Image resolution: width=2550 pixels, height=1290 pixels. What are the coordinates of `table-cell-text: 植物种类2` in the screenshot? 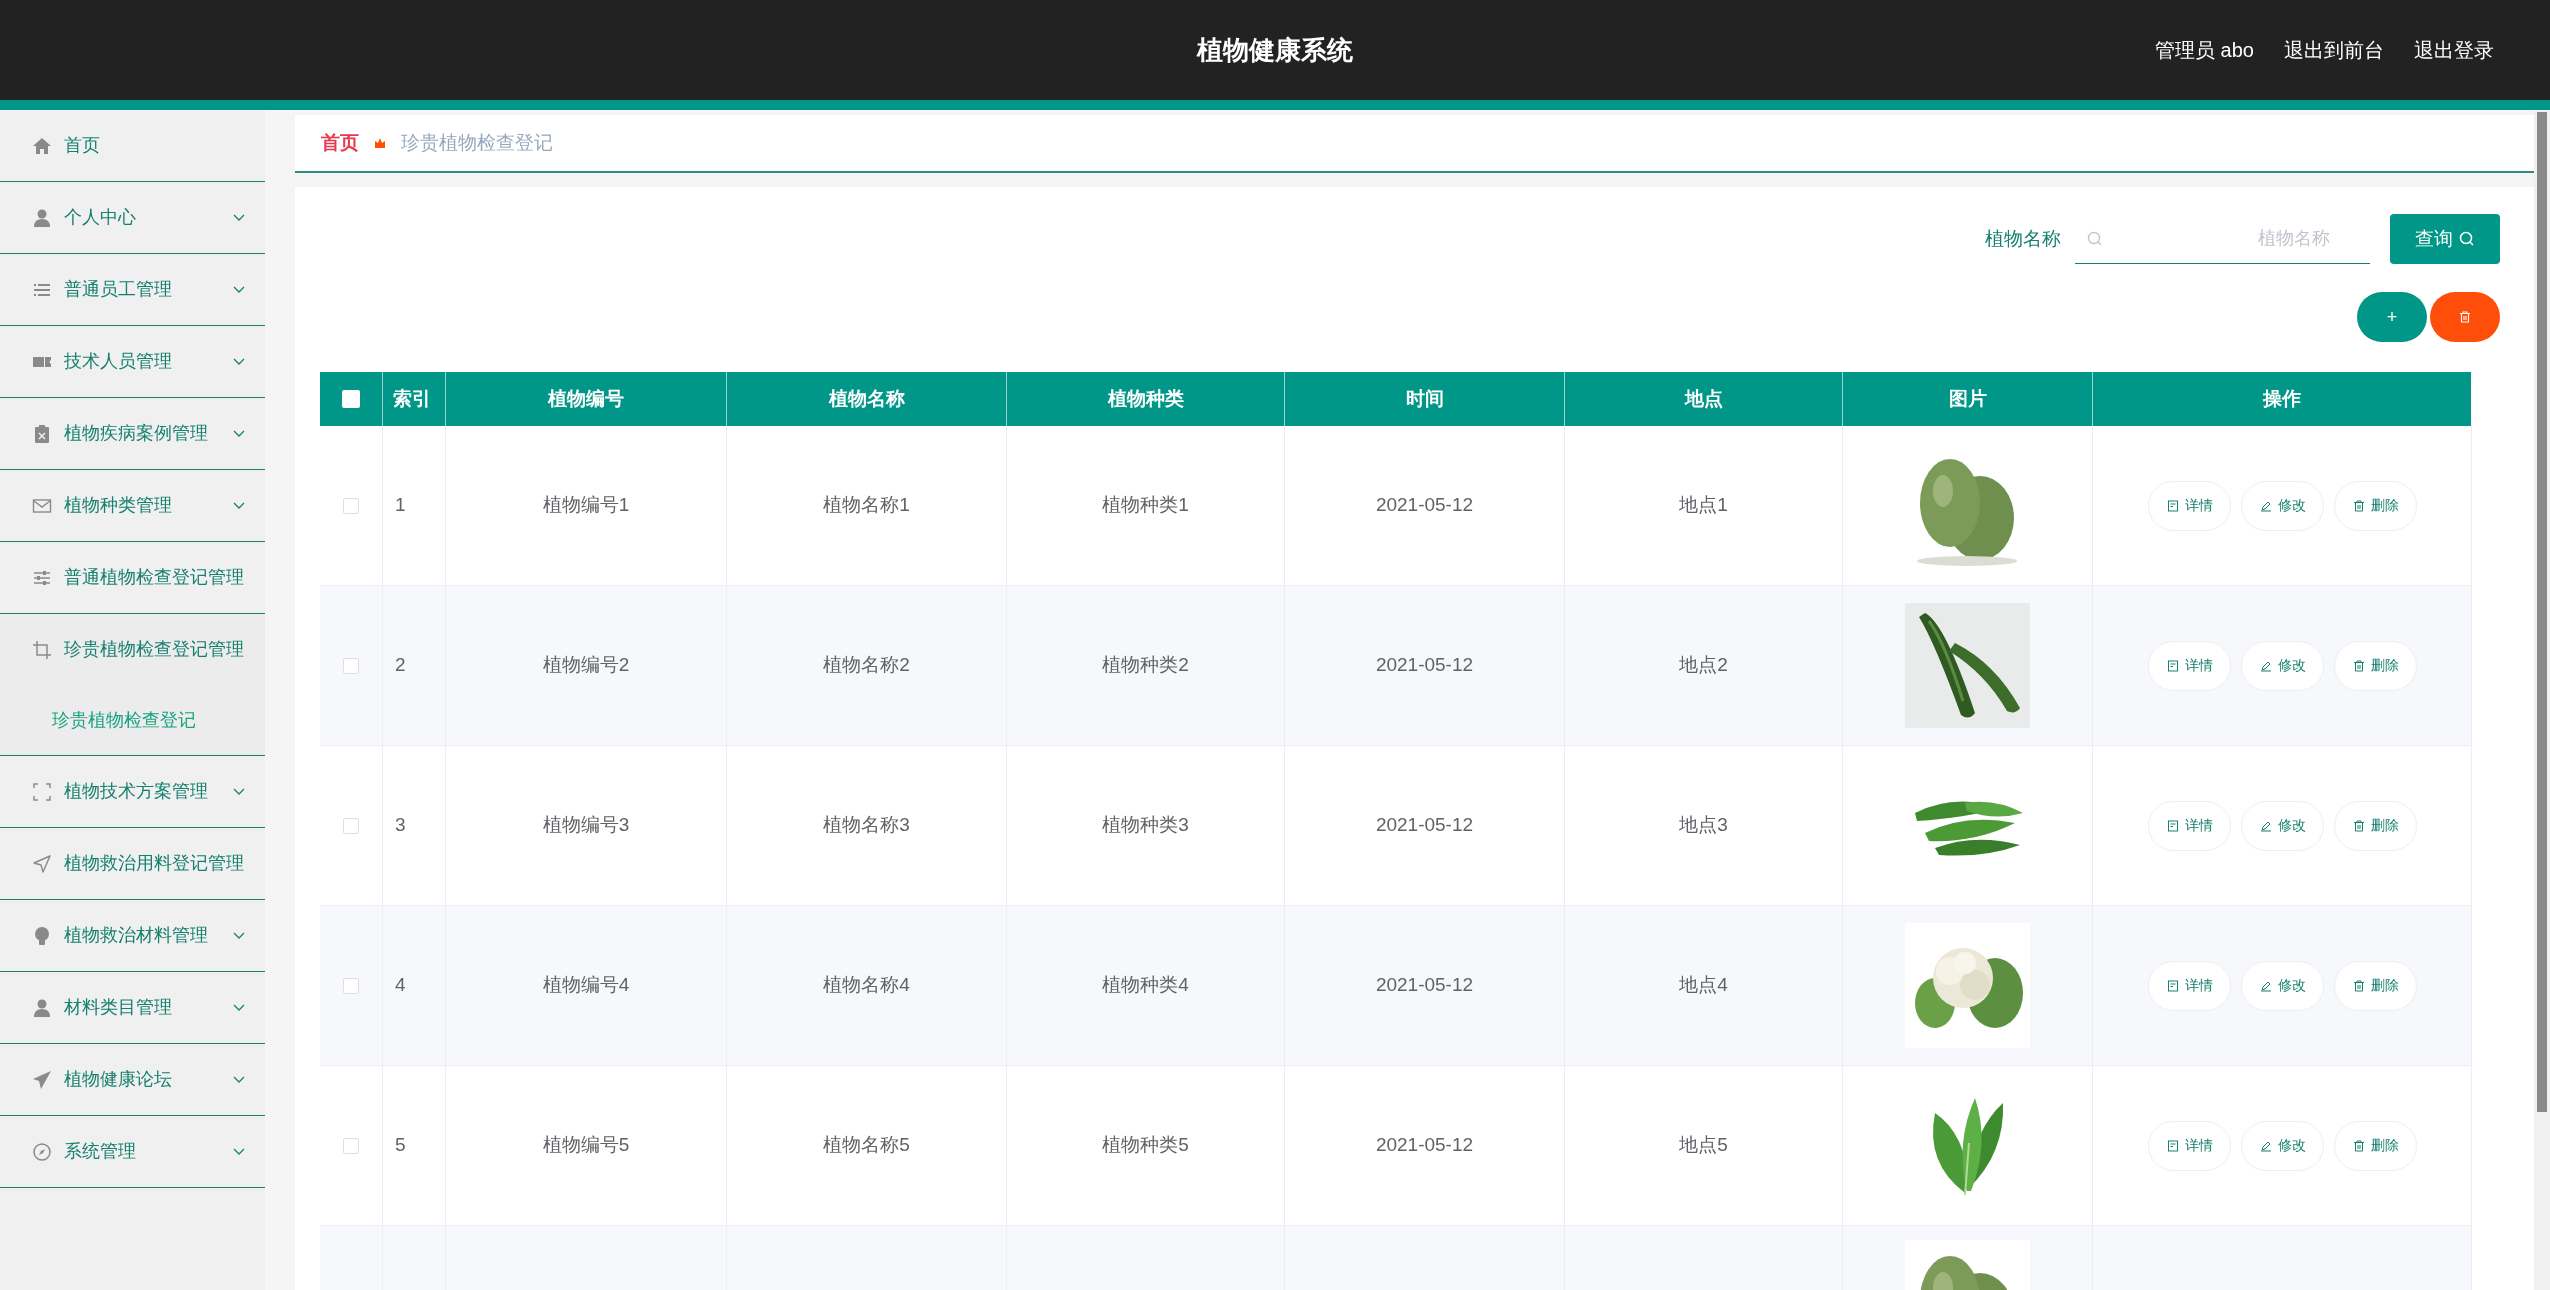 It's located at (1145, 665).